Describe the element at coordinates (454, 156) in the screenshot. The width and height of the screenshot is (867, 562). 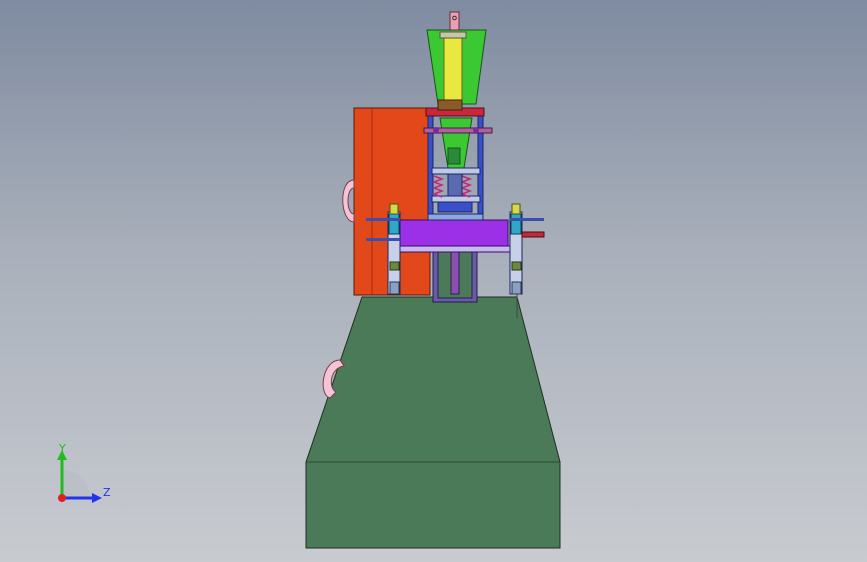
I see `inner-core` at that location.